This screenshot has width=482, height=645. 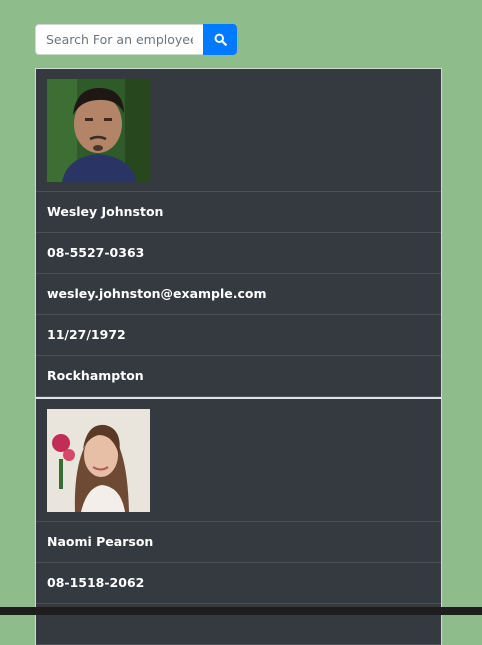 What do you see at coordinates (241, 611) in the screenshot?
I see `taskbar-strip` at bounding box center [241, 611].